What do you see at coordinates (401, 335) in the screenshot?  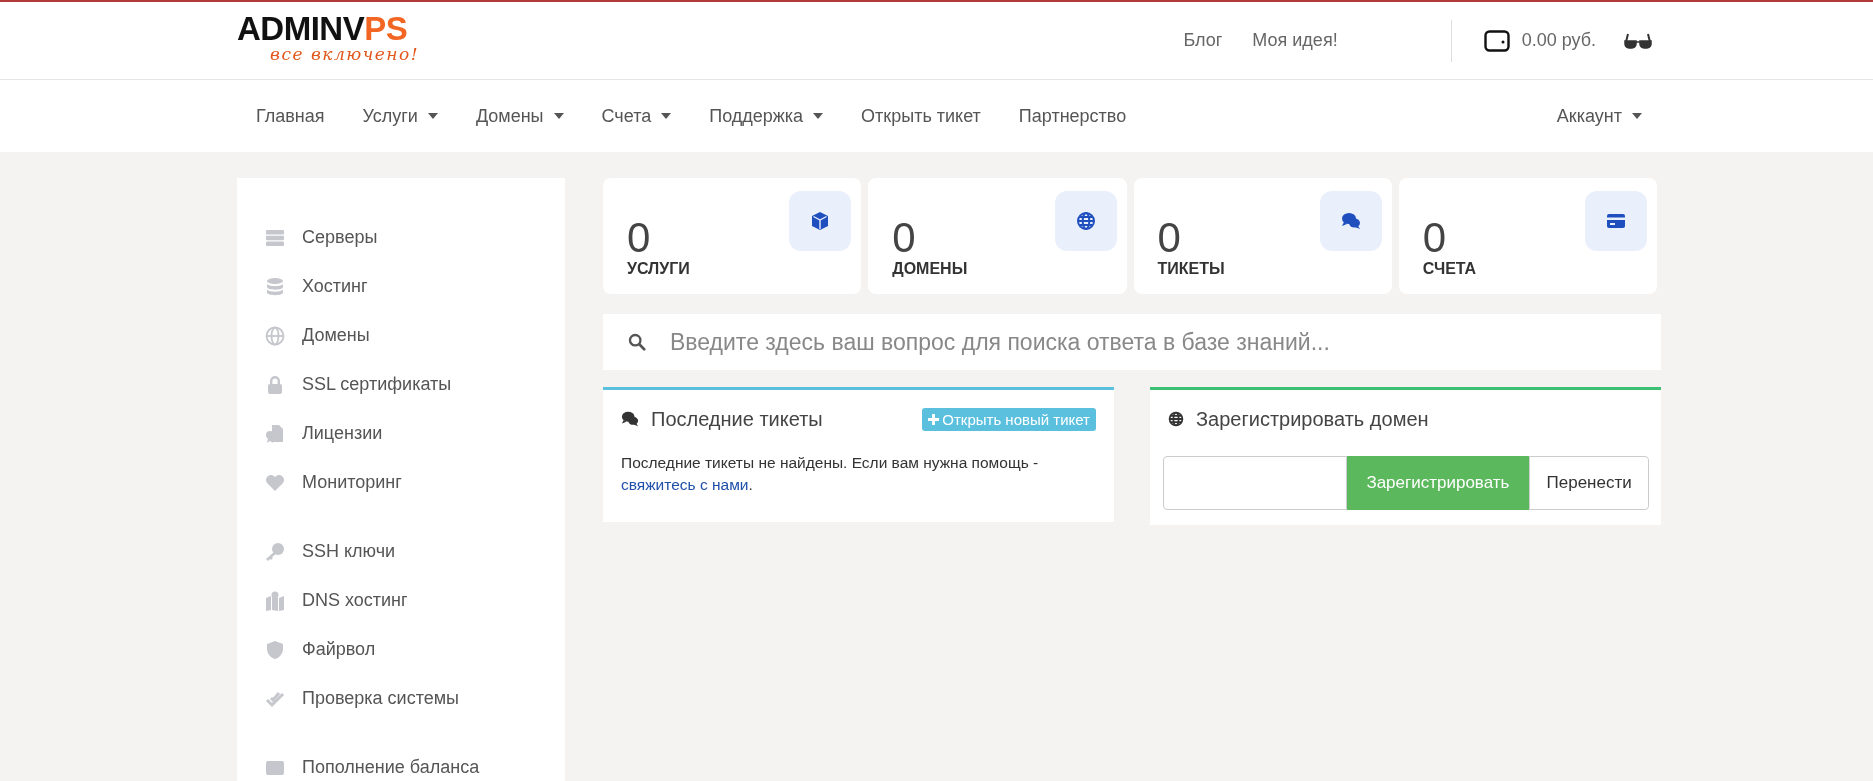 I see `sidebar-item: Домены` at bounding box center [401, 335].